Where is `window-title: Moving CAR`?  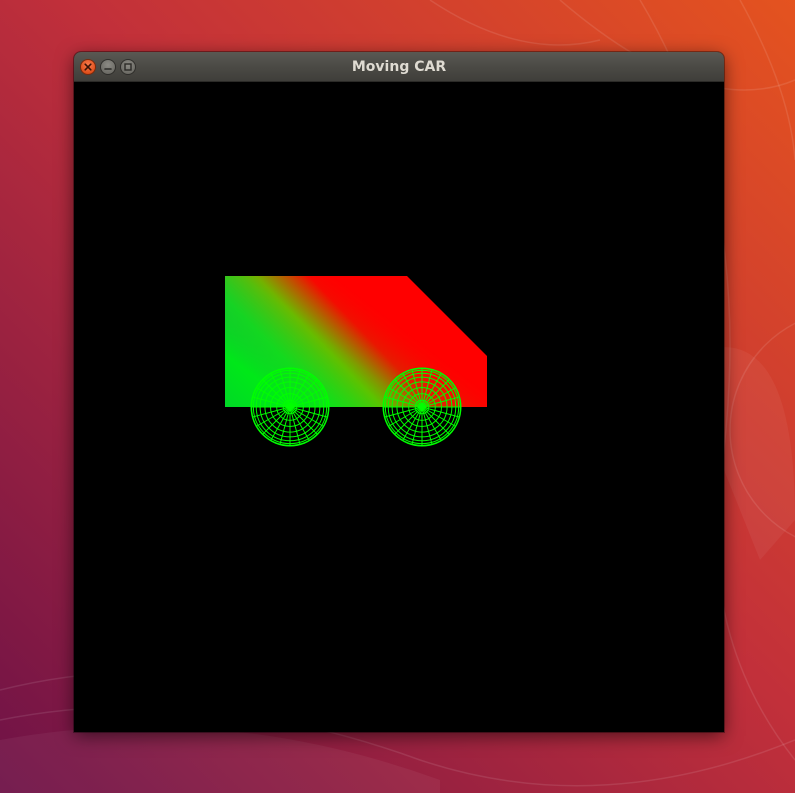
window-title: Moving CAR is located at coordinates (399, 67).